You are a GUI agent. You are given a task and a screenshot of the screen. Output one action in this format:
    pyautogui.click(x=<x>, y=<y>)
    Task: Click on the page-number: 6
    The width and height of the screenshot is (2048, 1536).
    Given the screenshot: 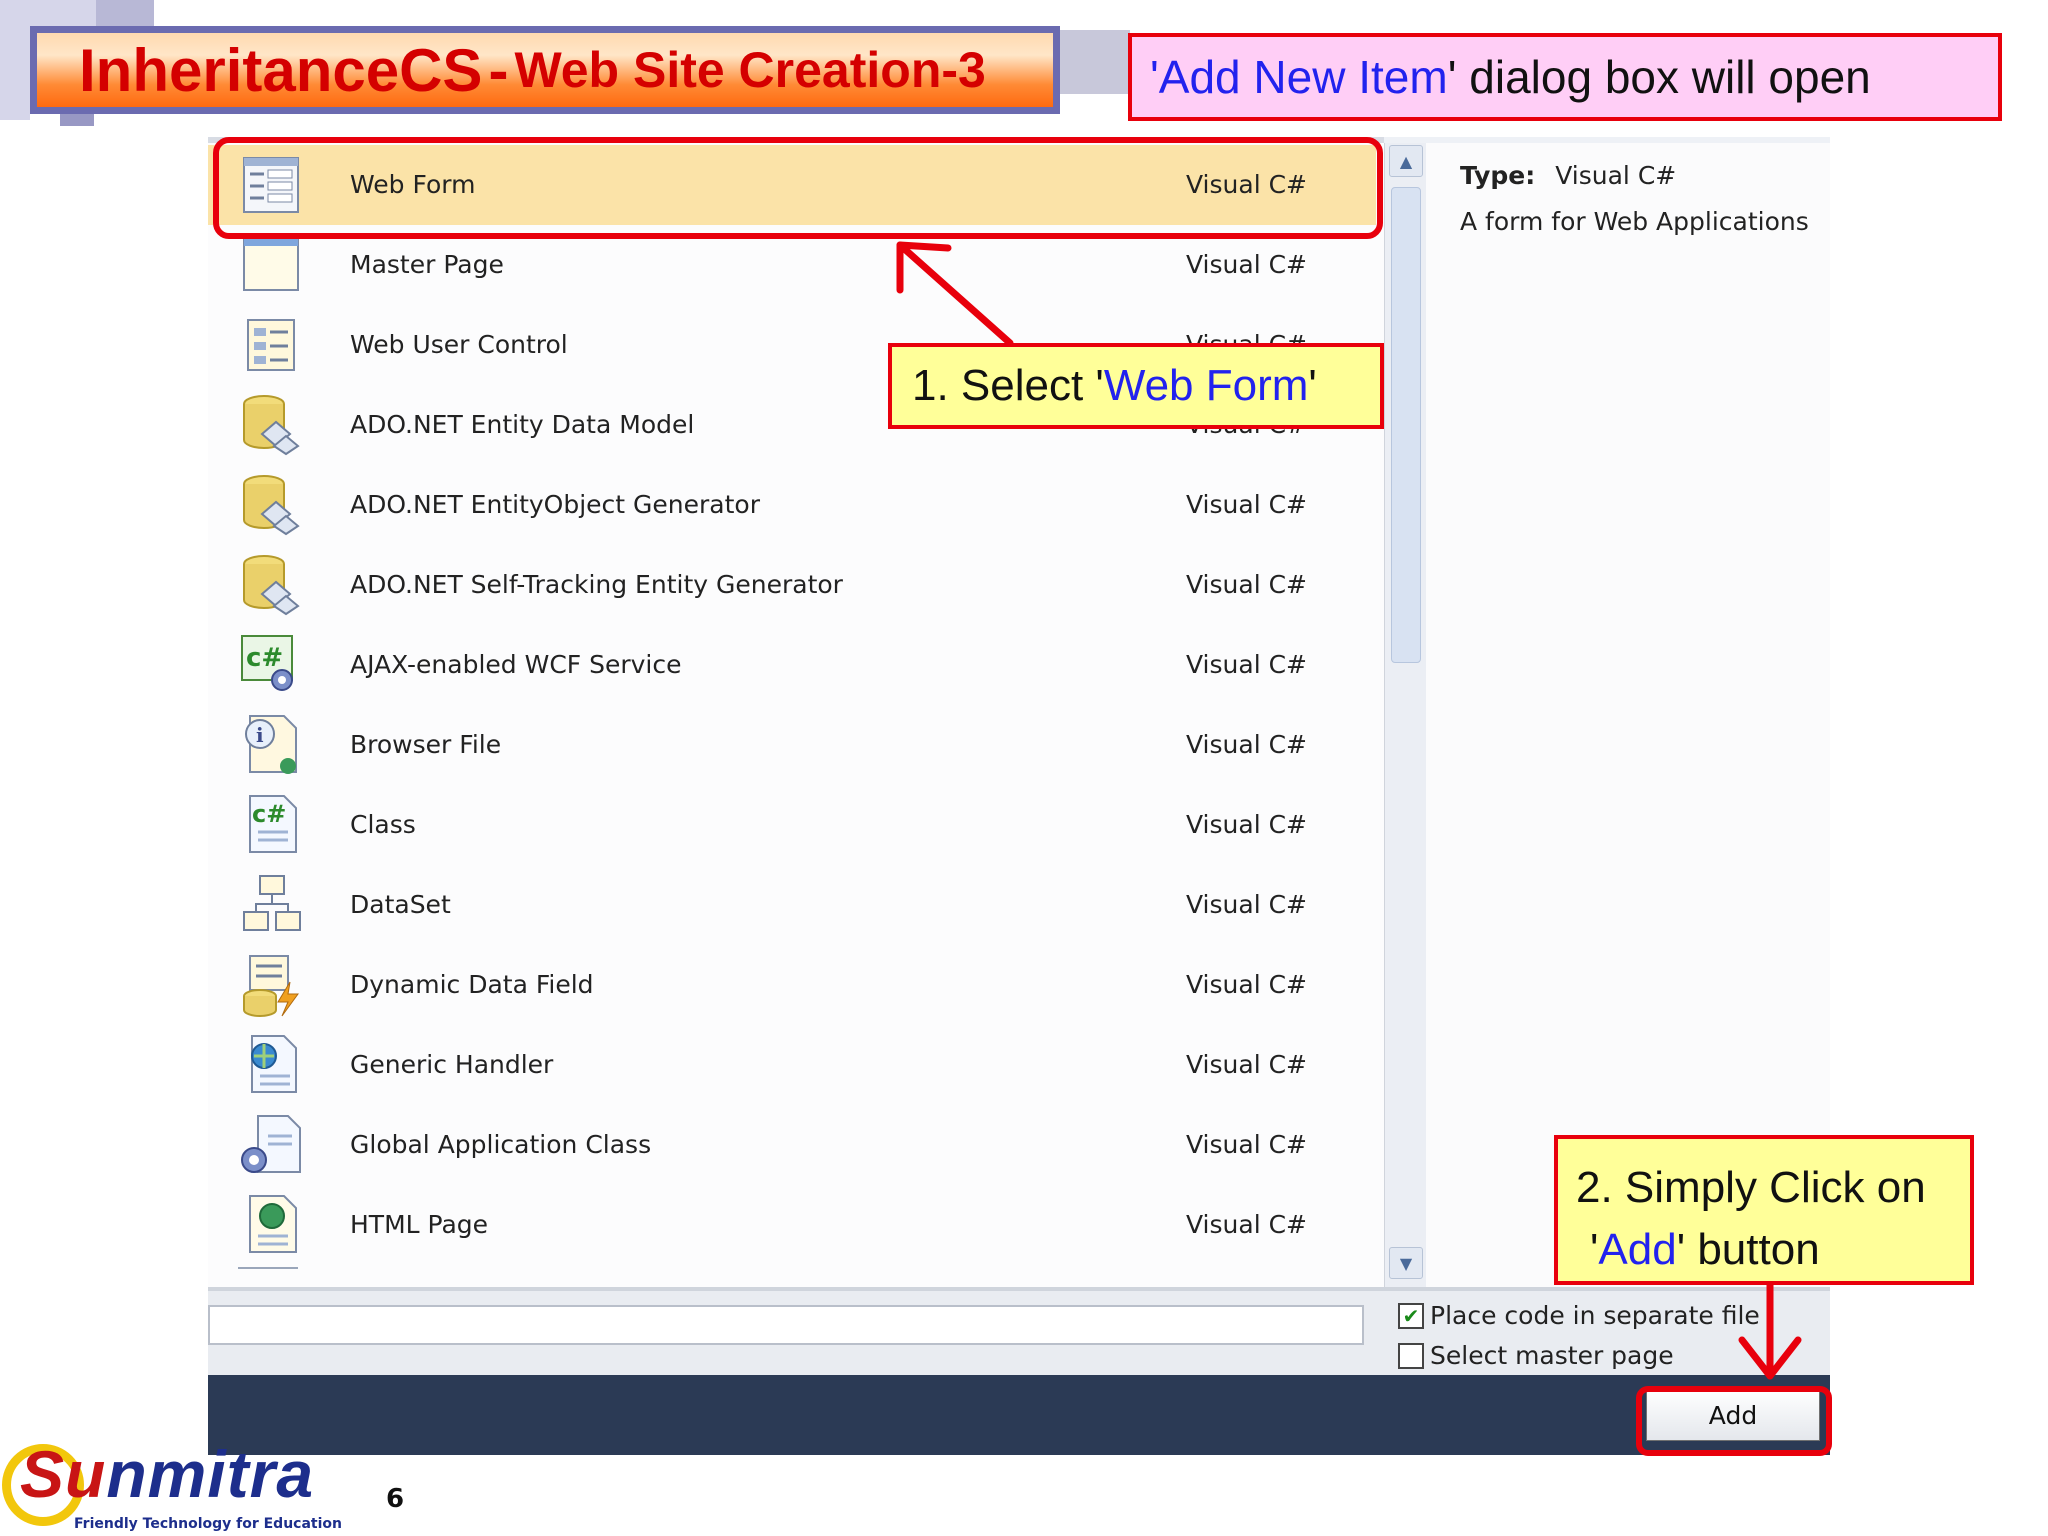 What is the action you would take?
    pyautogui.click(x=395, y=1499)
    